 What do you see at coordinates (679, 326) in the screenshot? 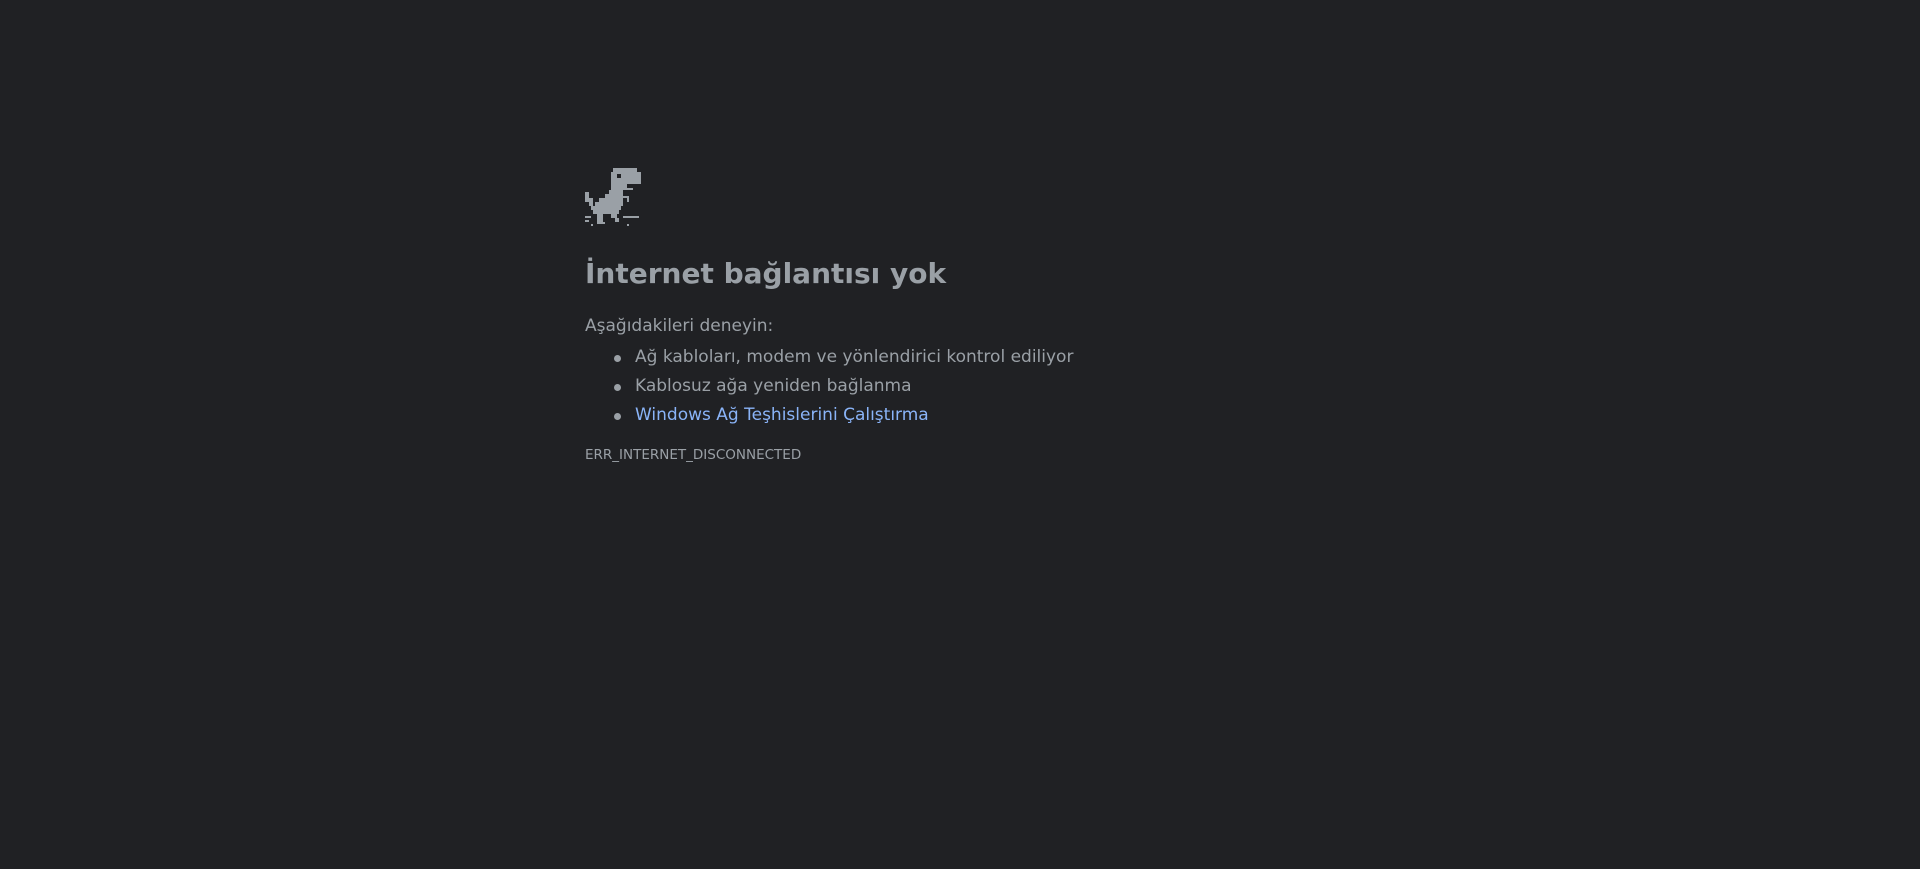
I see `suggestions-intro: Aşağıdakileri deneyin:` at bounding box center [679, 326].